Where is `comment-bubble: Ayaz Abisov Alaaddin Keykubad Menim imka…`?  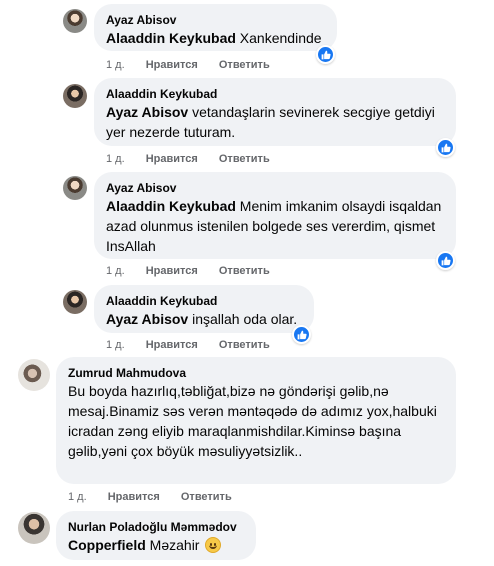
comment-bubble: Ayaz Abisov Alaaddin Keykubad Menim imka… is located at coordinates (275, 215).